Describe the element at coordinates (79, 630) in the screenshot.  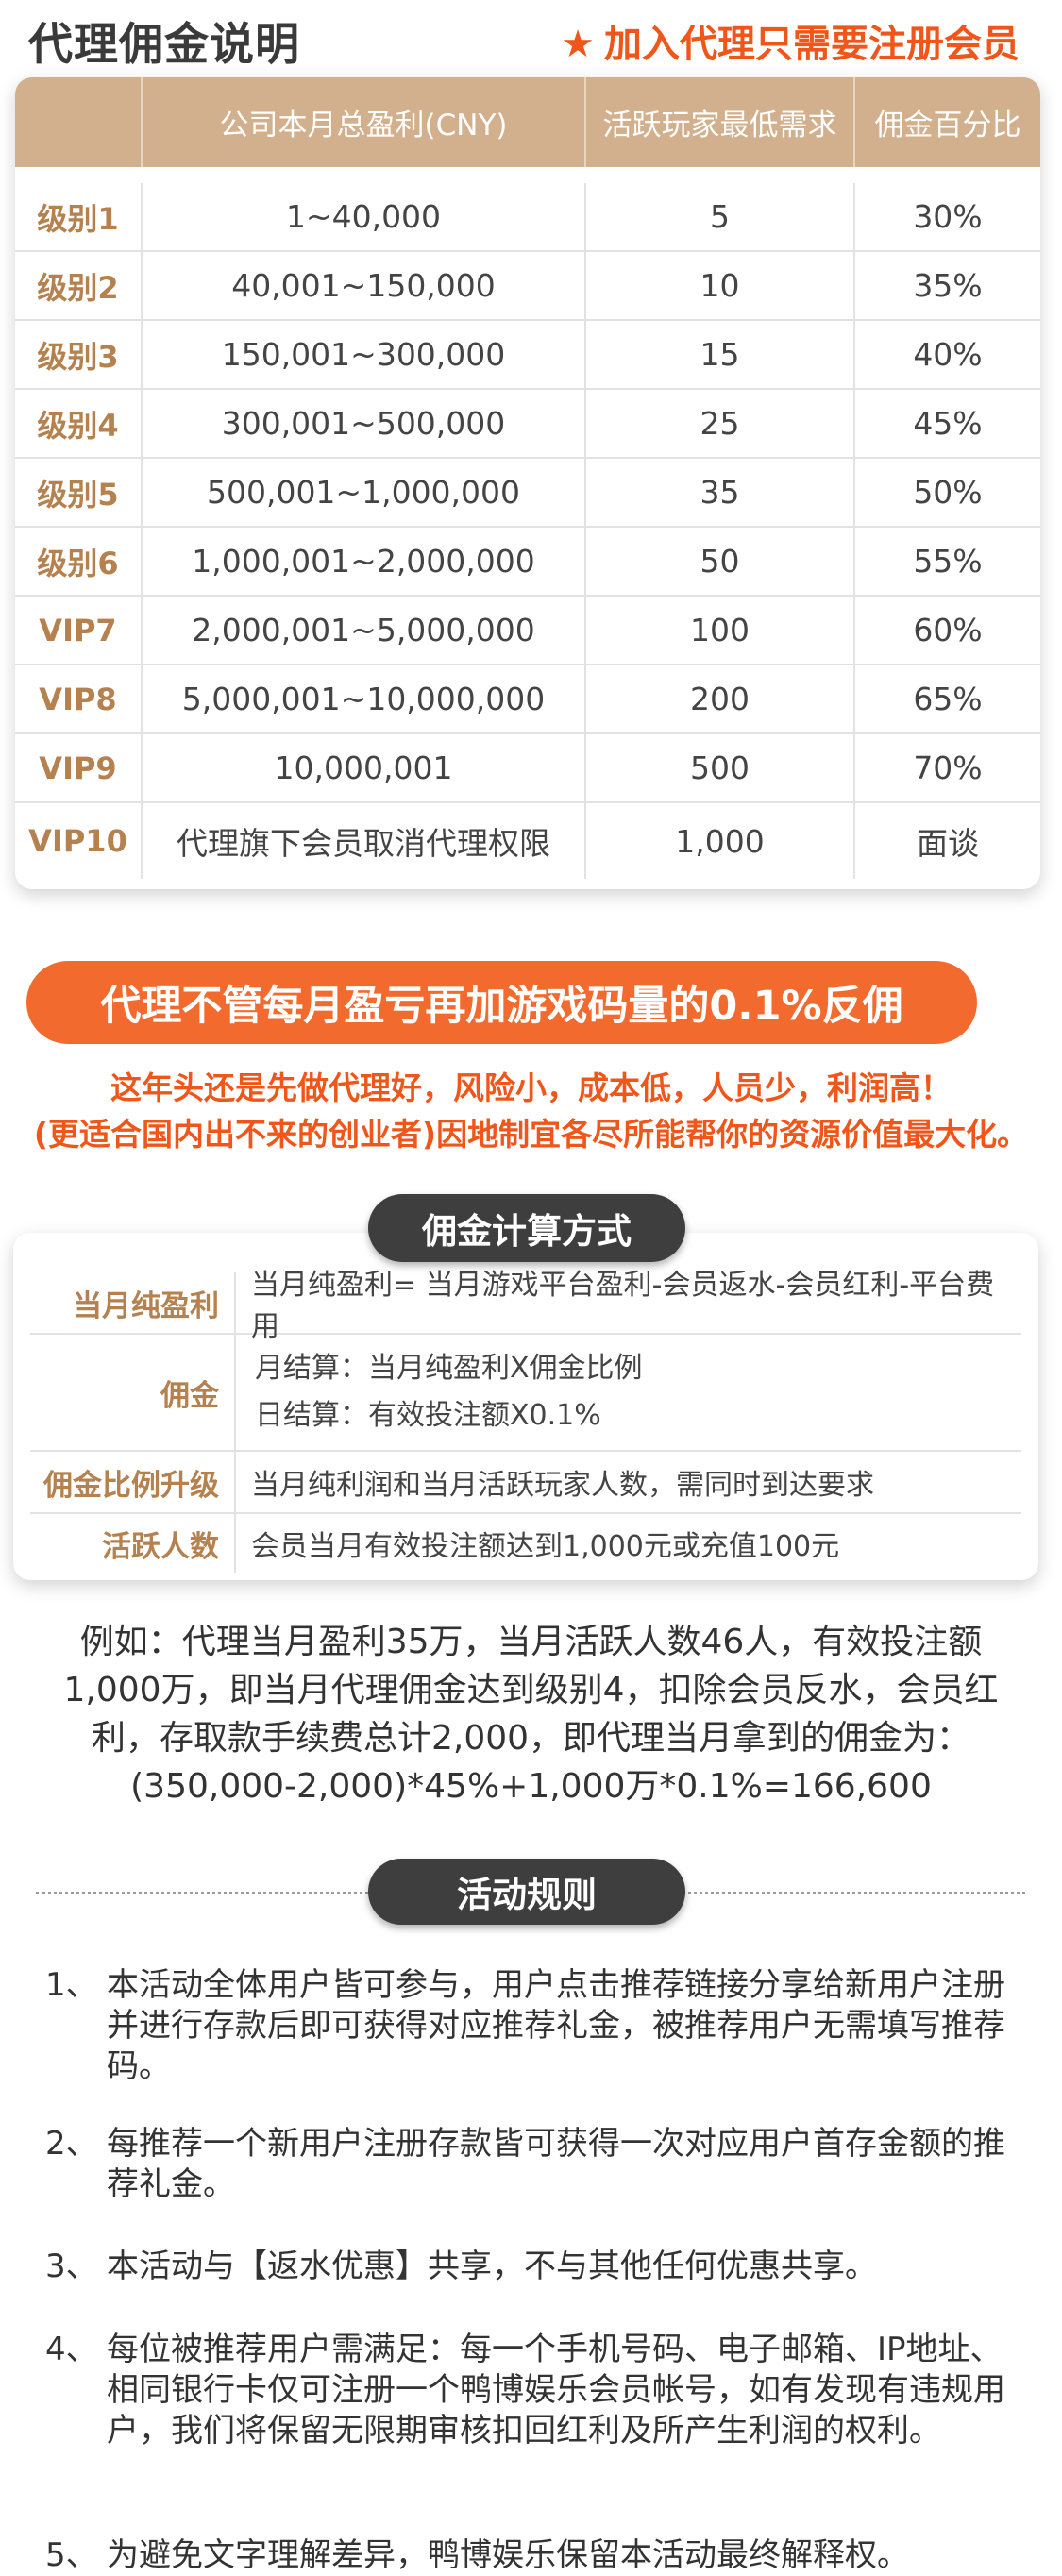
I see `row-level: VIP7` at that location.